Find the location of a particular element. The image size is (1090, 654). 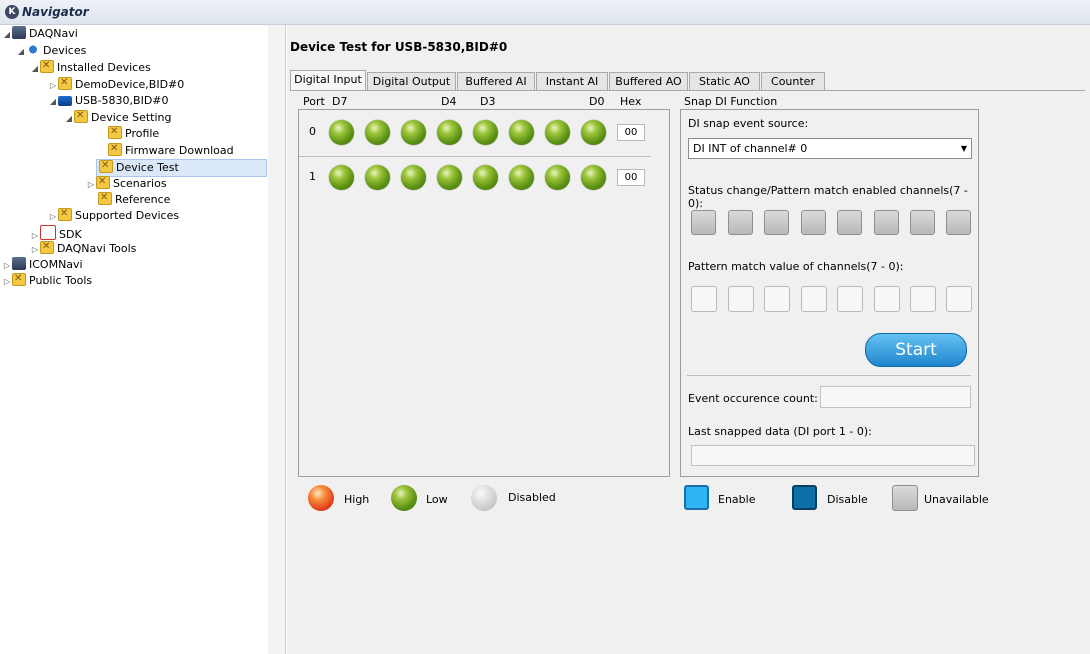

di-led-port1-bit1 is located at coordinates (557, 177).